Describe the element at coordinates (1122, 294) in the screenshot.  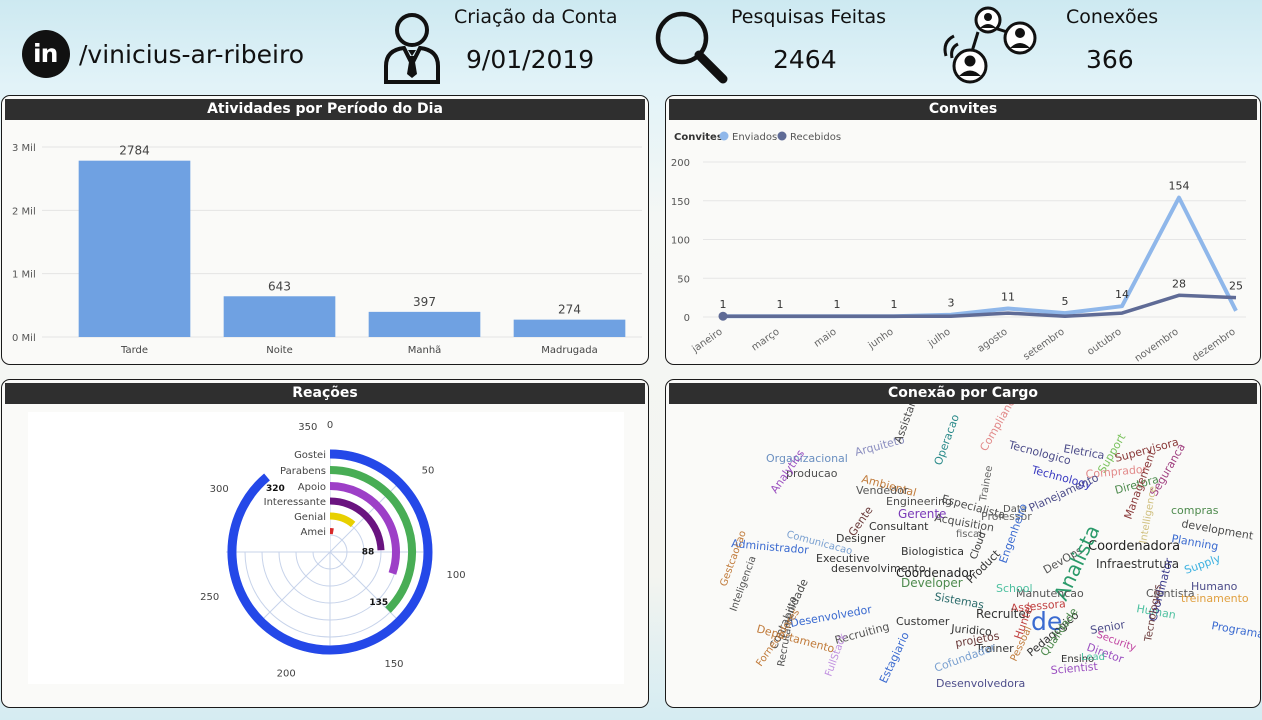
I see `data-label: 14` at that location.